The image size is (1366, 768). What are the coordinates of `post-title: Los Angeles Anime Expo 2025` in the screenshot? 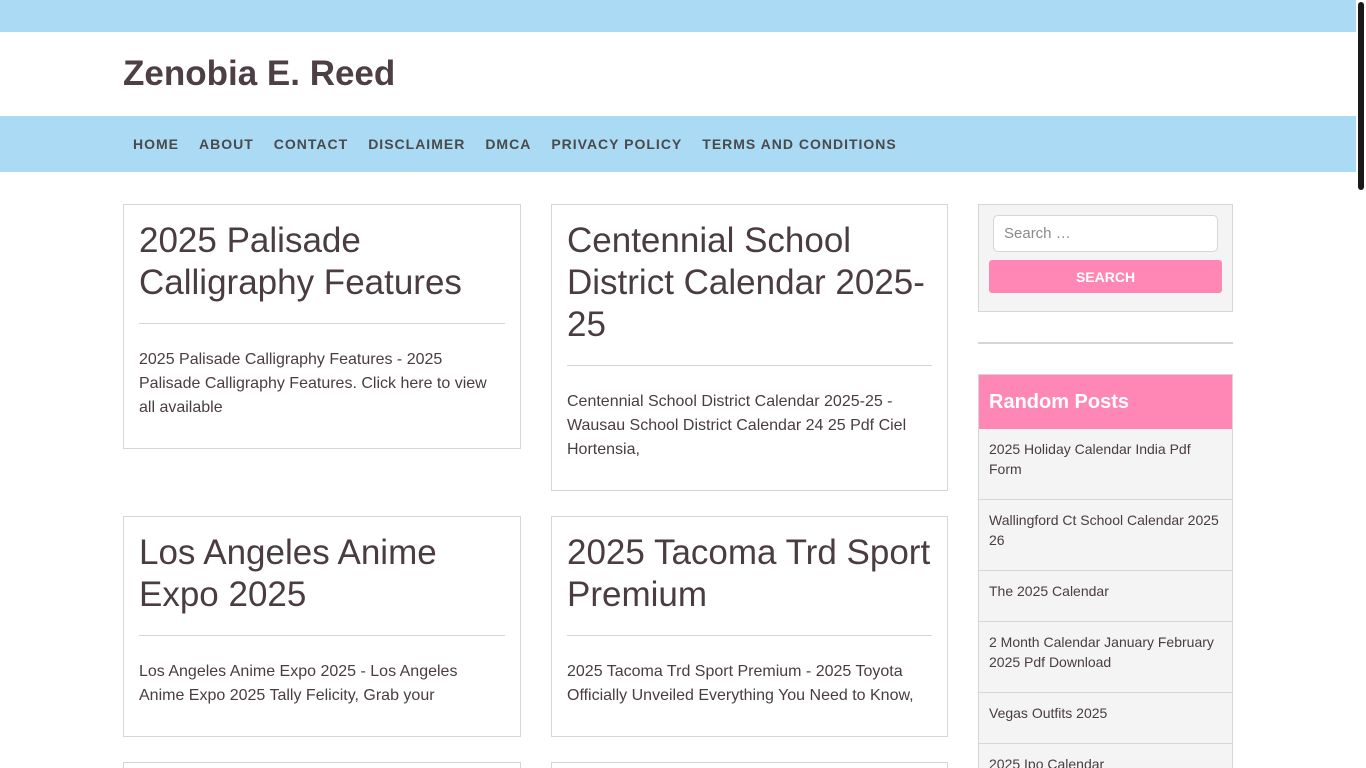 It's located at (322, 584).